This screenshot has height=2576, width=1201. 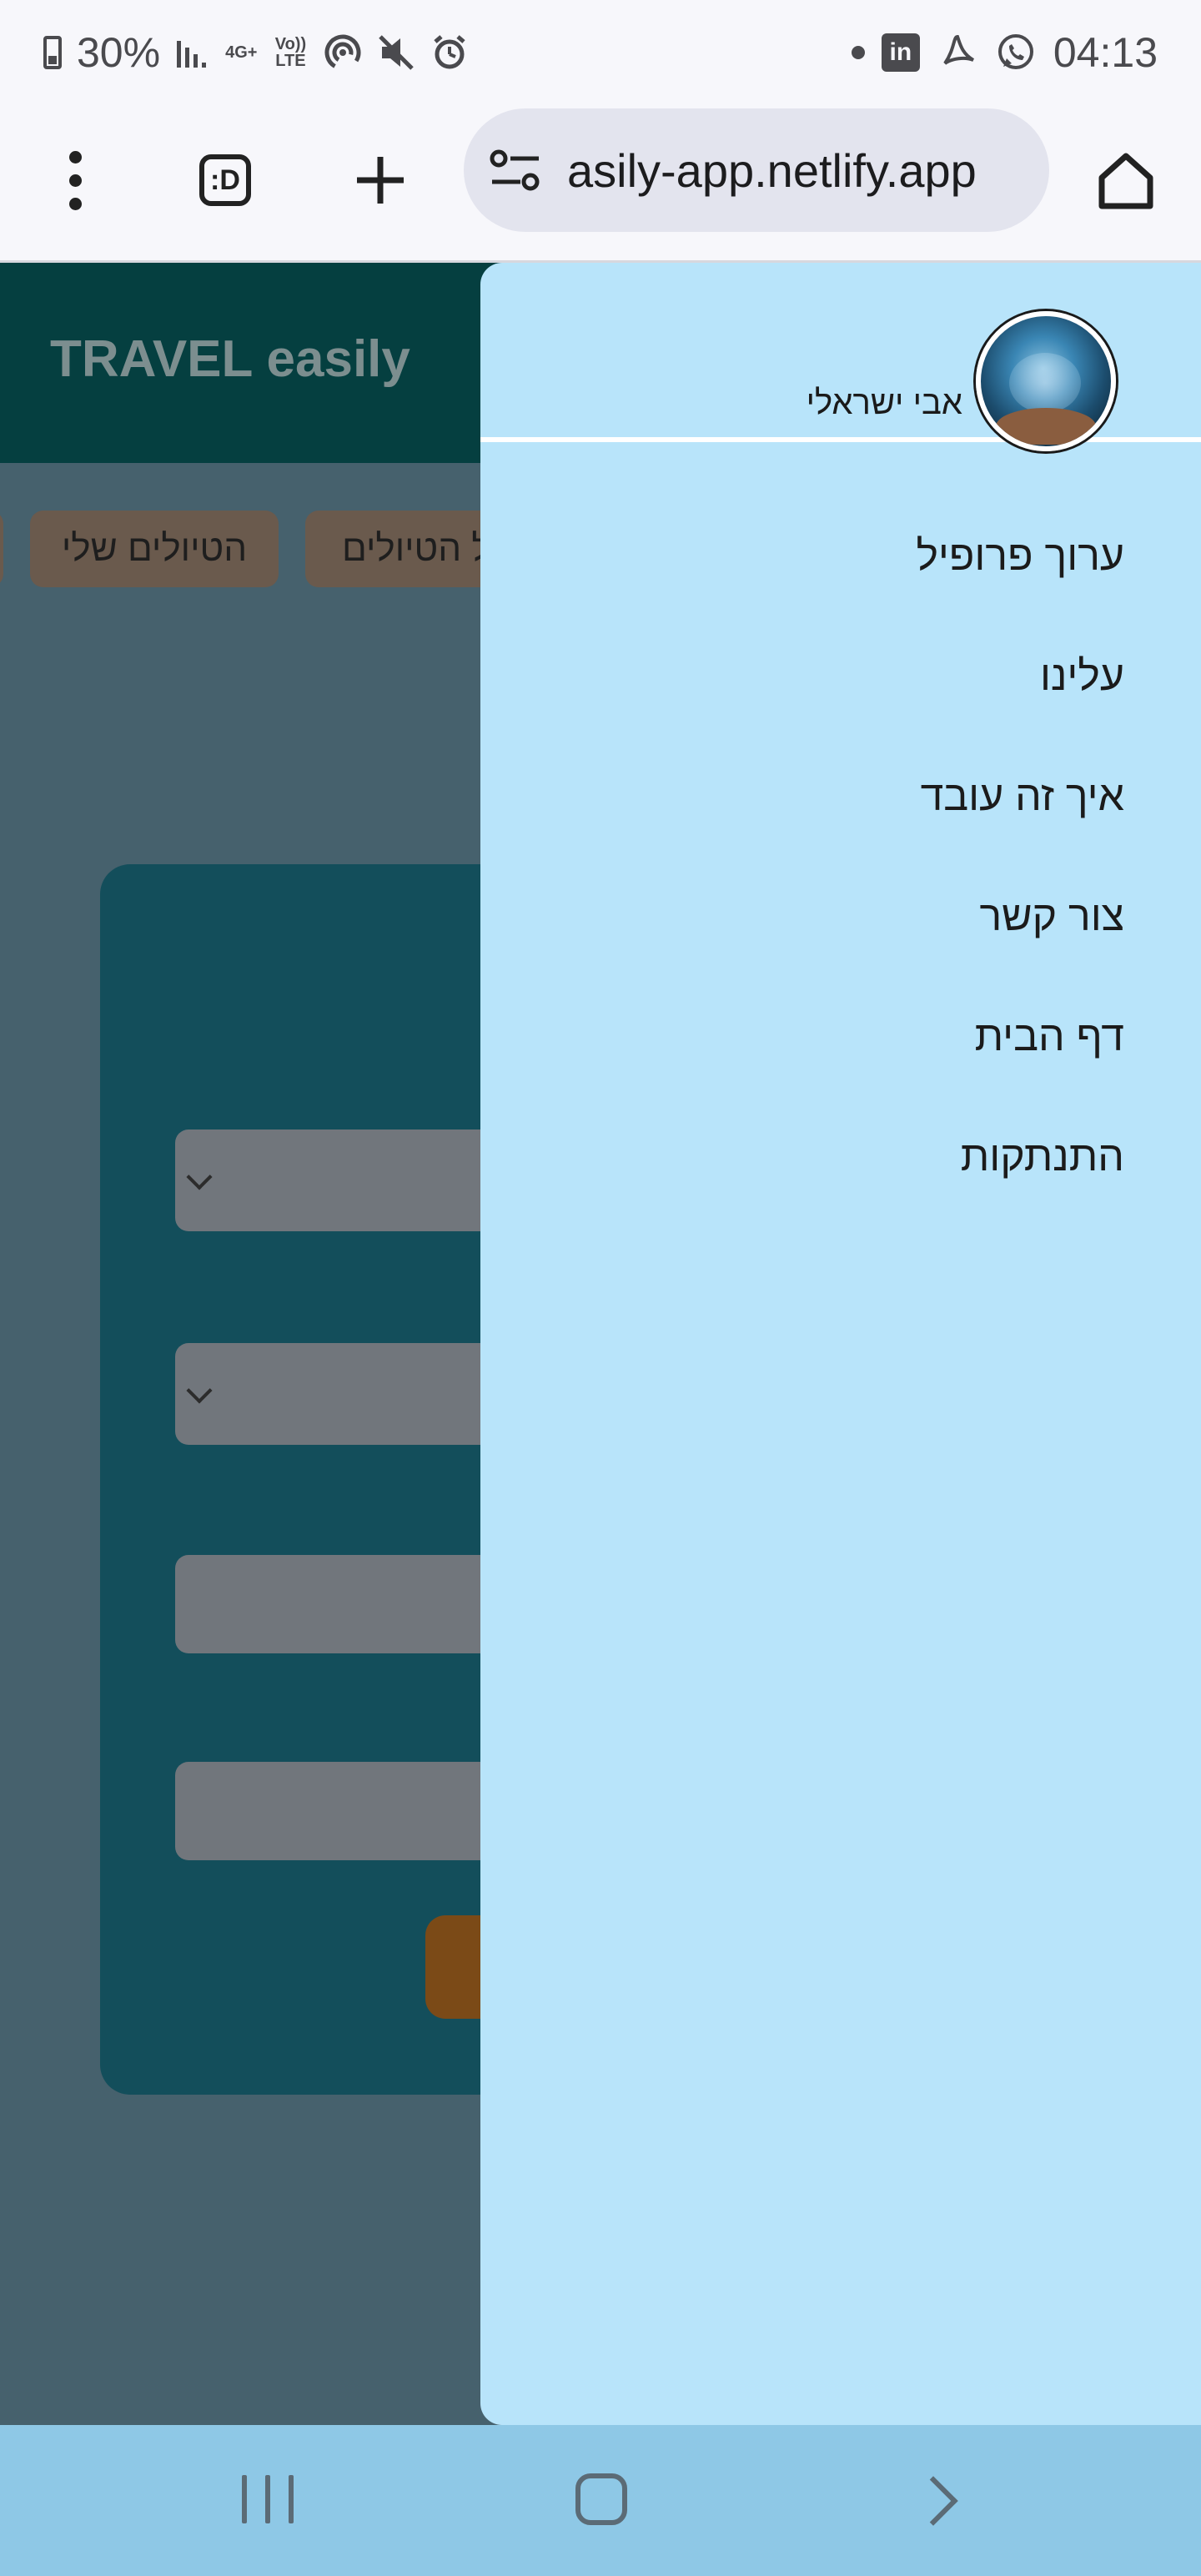 I want to click on clock: 04:13, so click(x=1105, y=52).